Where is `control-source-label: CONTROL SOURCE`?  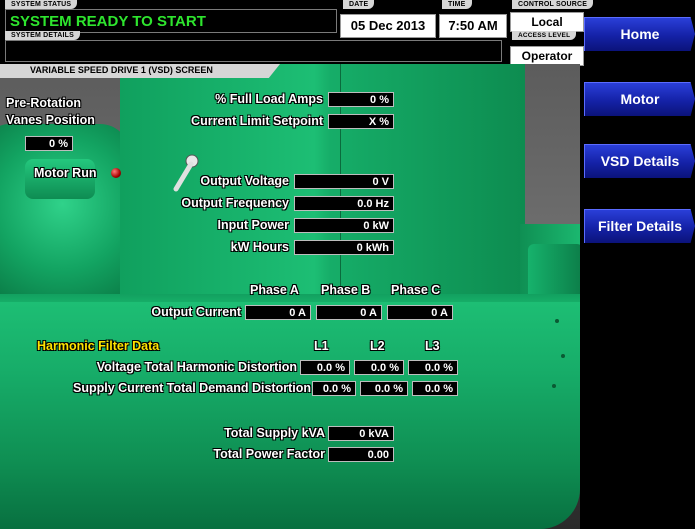
control-source-label: CONTROL SOURCE is located at coordinates (553, 4).